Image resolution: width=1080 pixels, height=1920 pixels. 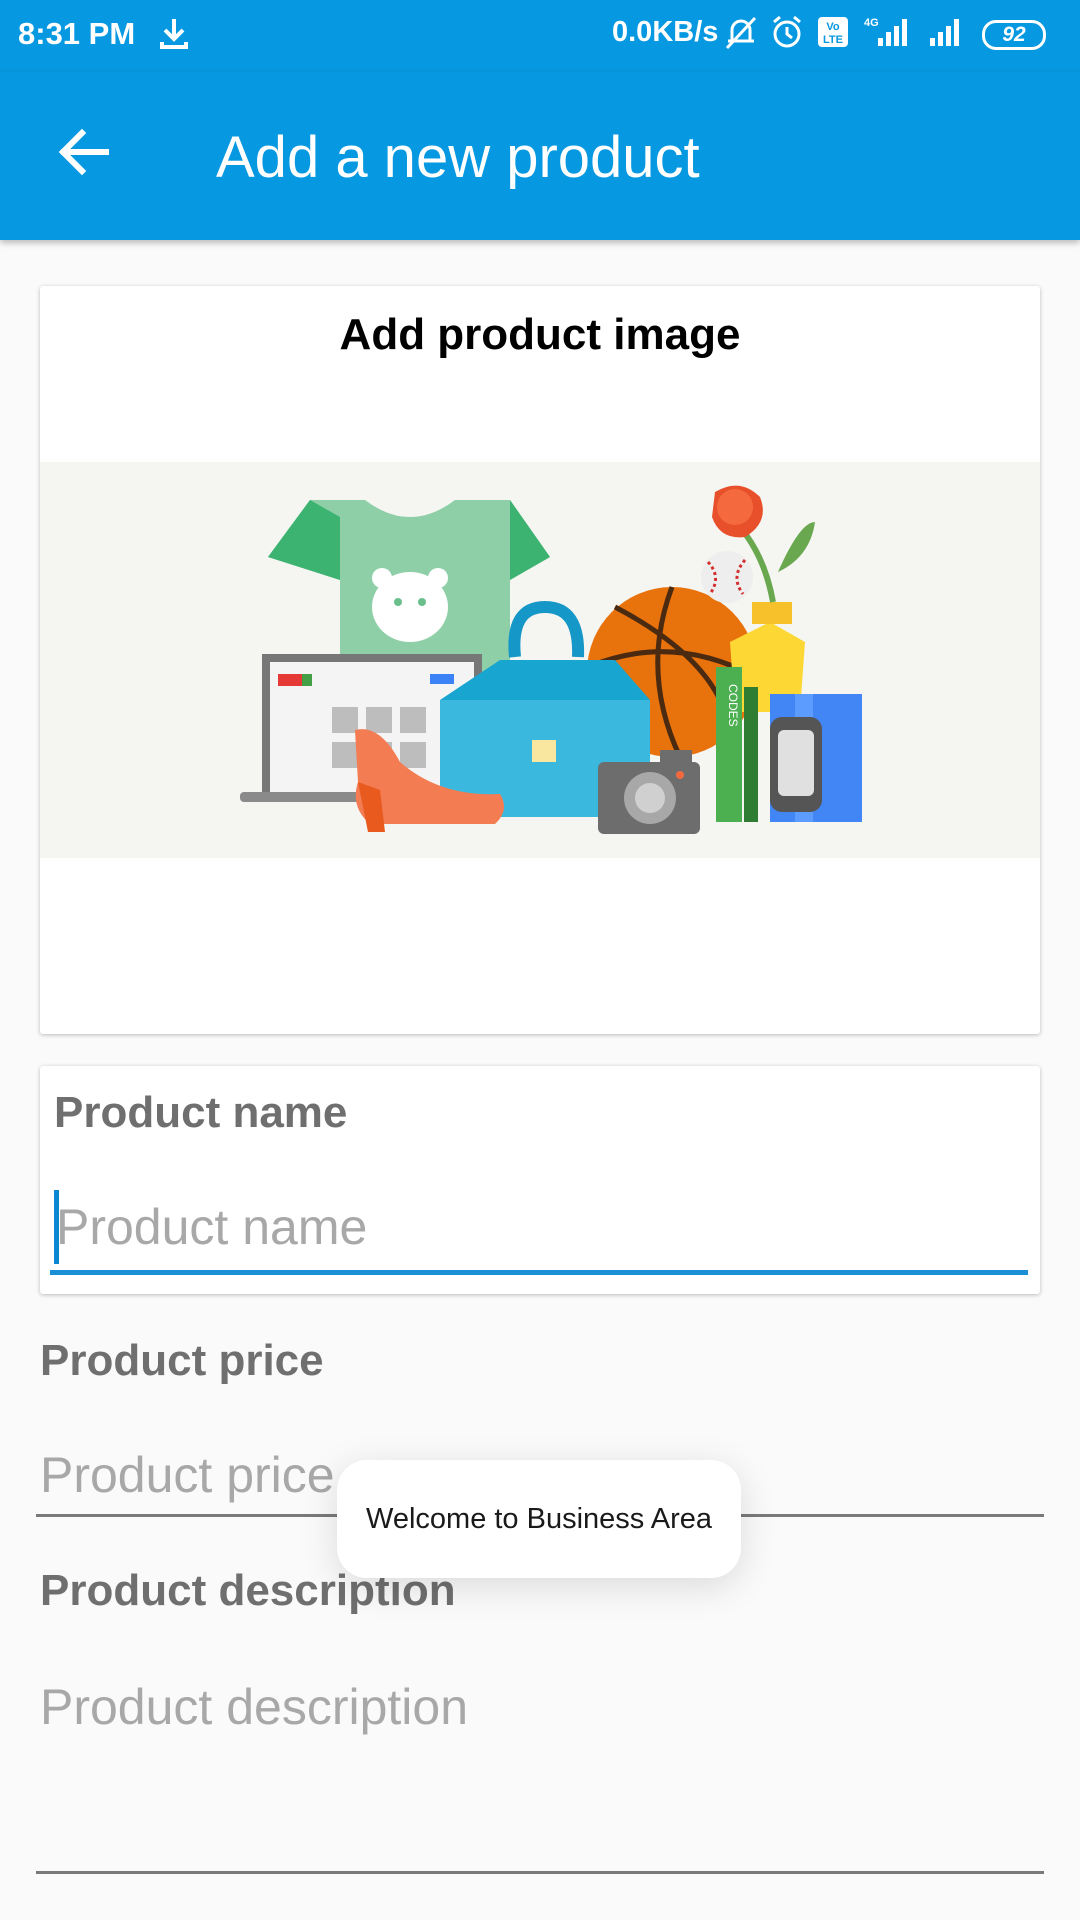 I want to click on status-bar: 8:31 PM 0.0KB/s Vo LTE 4G 92, so click(x=540, y=36).